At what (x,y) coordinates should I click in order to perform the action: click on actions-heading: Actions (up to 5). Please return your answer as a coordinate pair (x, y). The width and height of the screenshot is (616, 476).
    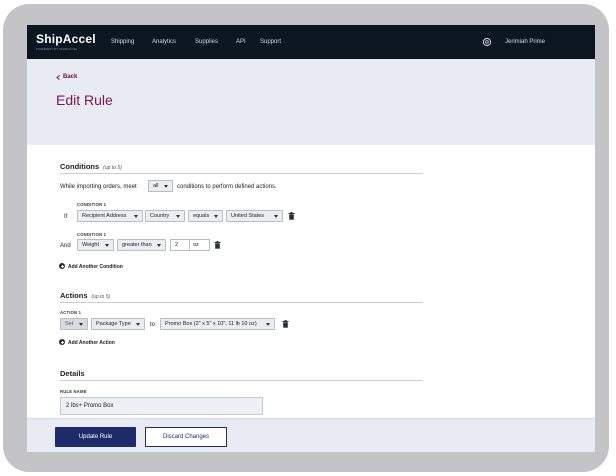
    Looking at the image, I should click on (85, 295).